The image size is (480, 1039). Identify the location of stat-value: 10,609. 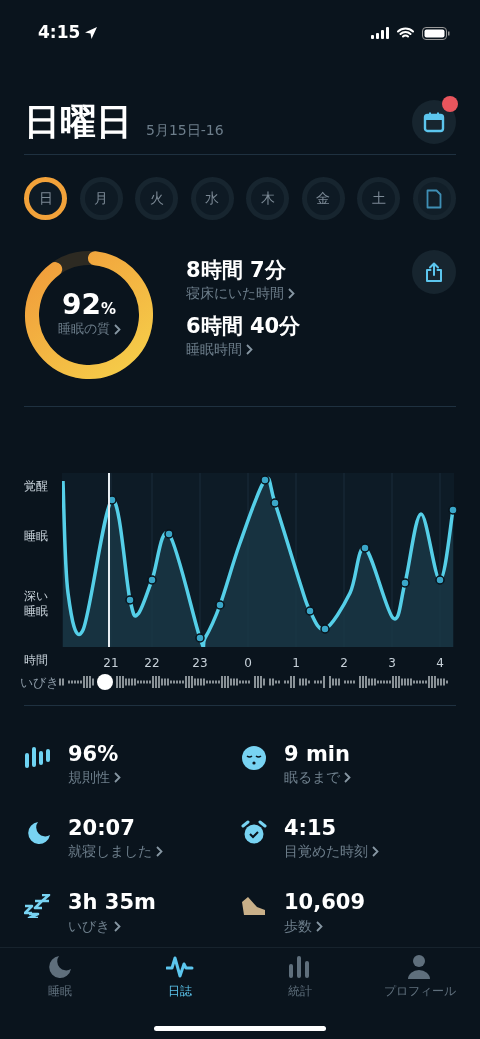
(325, 903).